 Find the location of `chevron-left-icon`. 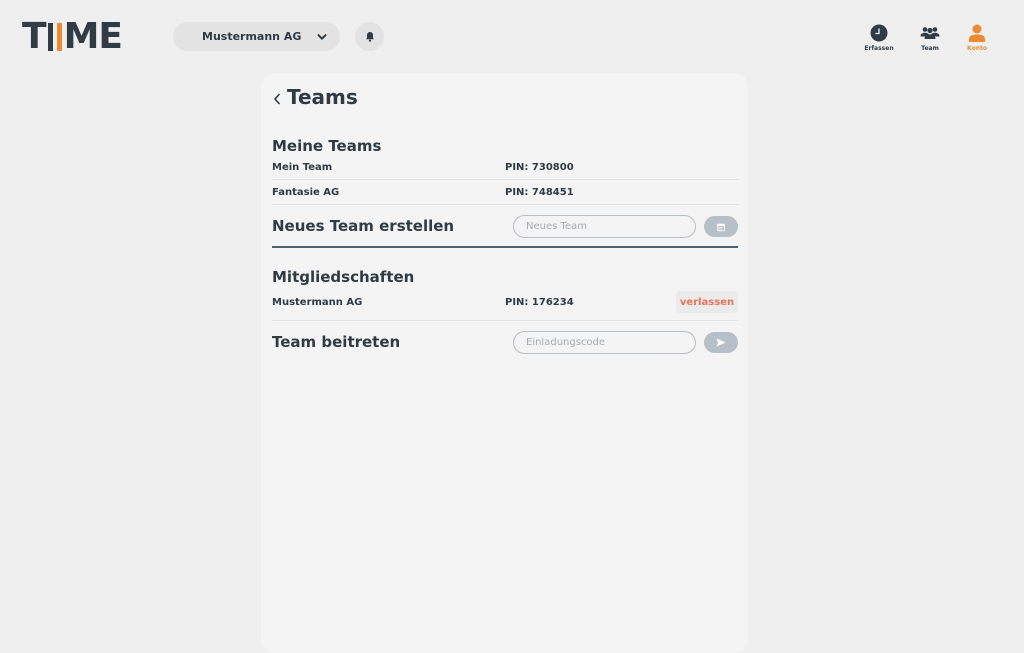

chevron-left-icon is located at coordinates (277, 99).